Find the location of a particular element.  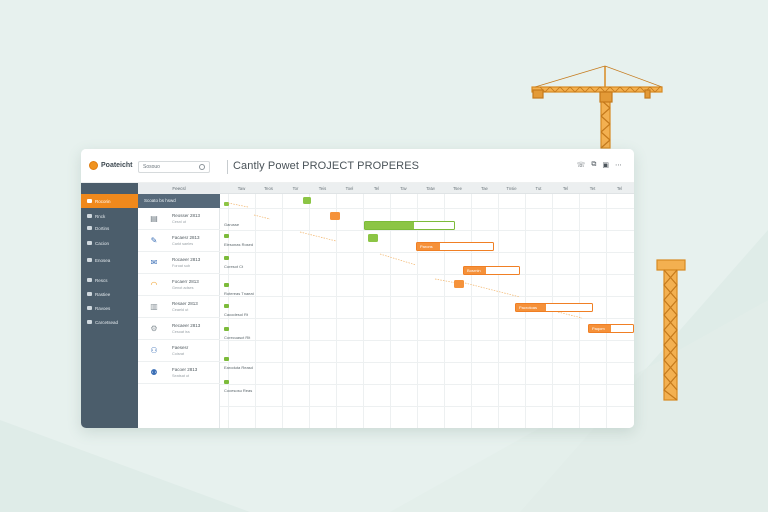

timeline-column-label: Tut is located at coordinates (538, 188).